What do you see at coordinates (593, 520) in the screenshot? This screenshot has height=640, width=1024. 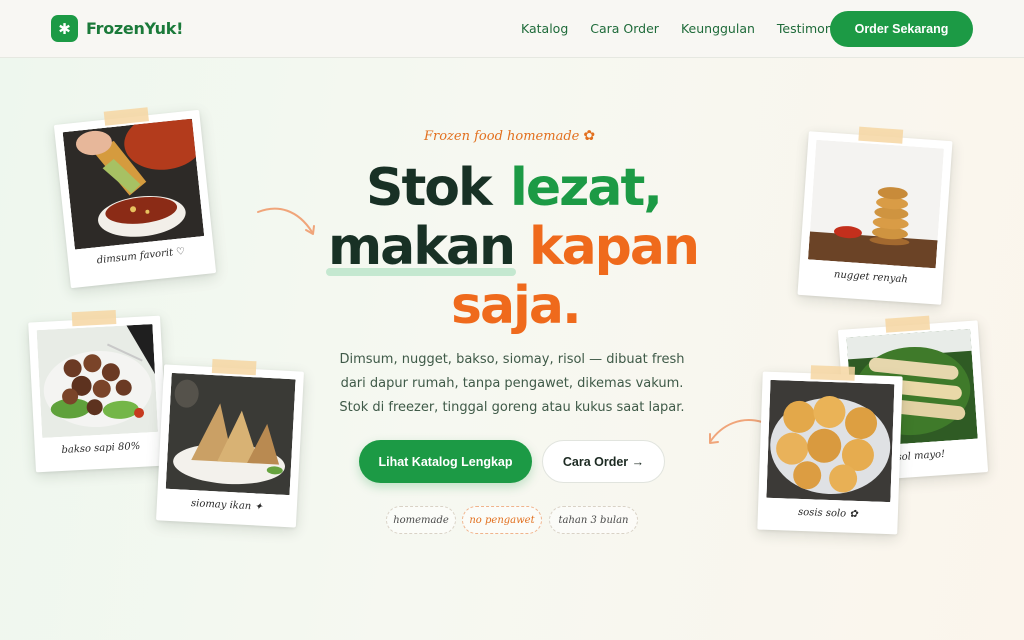 I see `chip-shelf-life: tahan 3 bulan` at bounding box center [593, 520].